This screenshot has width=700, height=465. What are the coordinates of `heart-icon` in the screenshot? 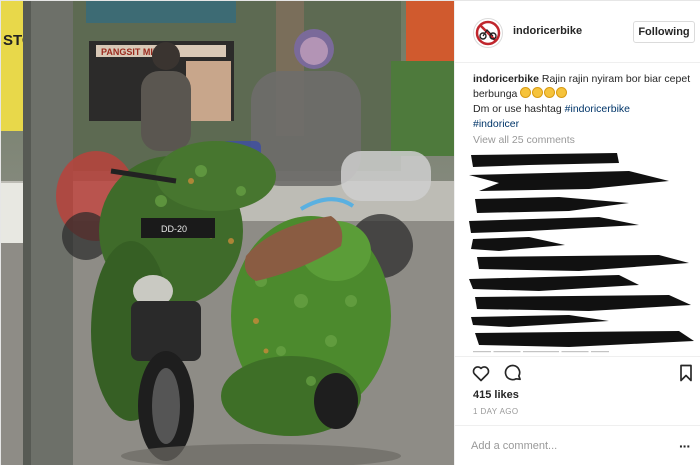 It's located at (481, 373).